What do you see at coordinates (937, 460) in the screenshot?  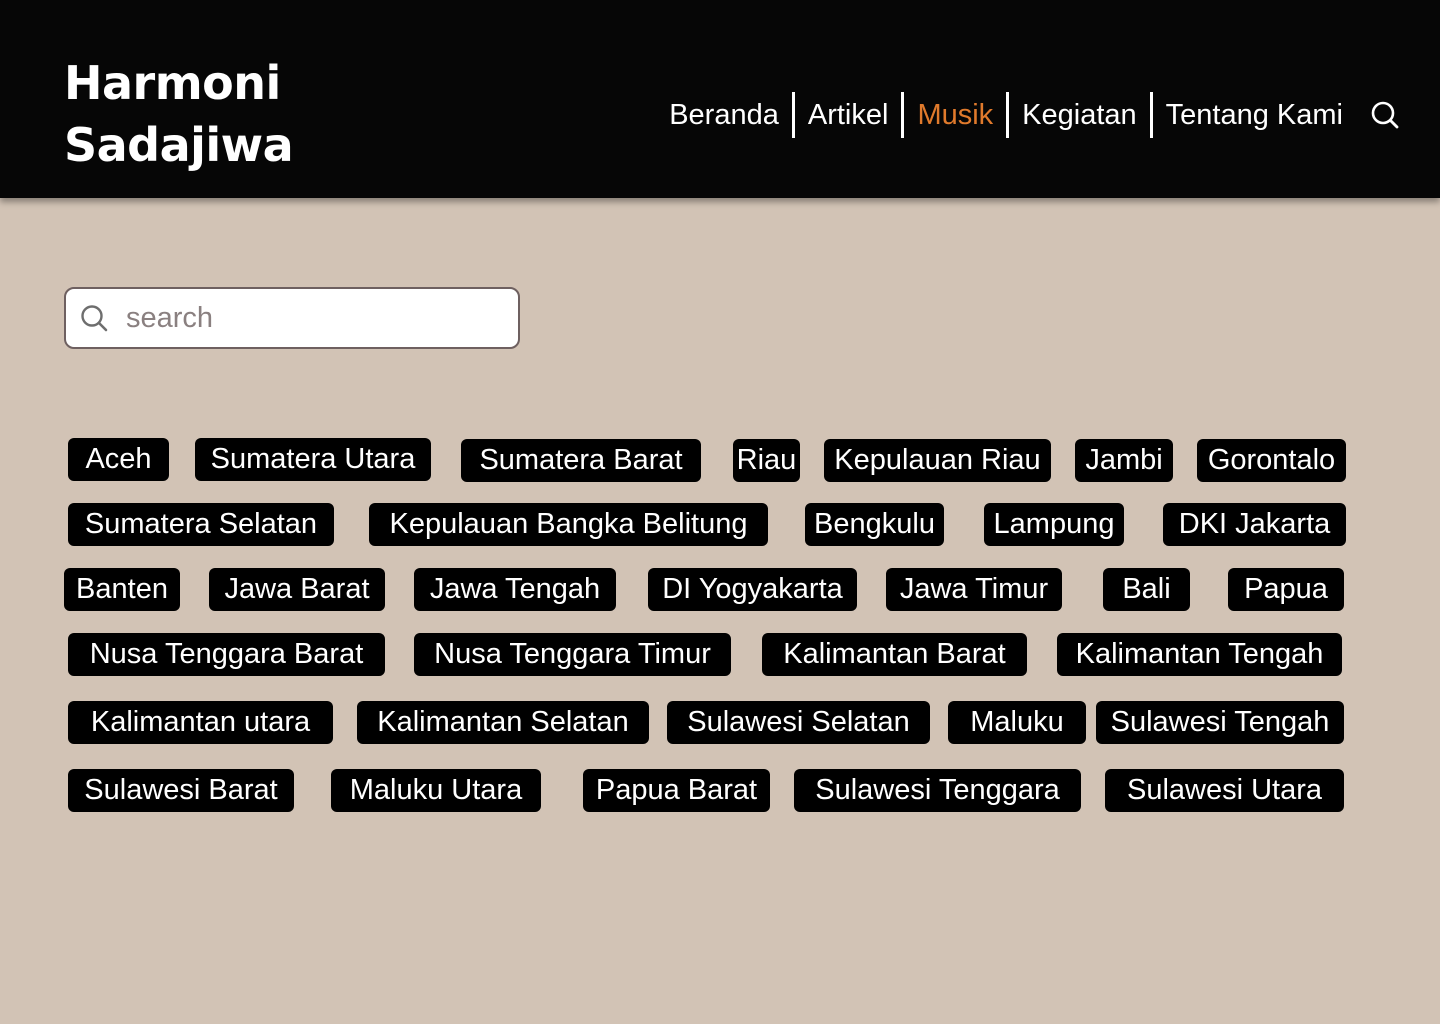 I see `province-tag: Kepulauan Riau` at bounding box center [937, 460].